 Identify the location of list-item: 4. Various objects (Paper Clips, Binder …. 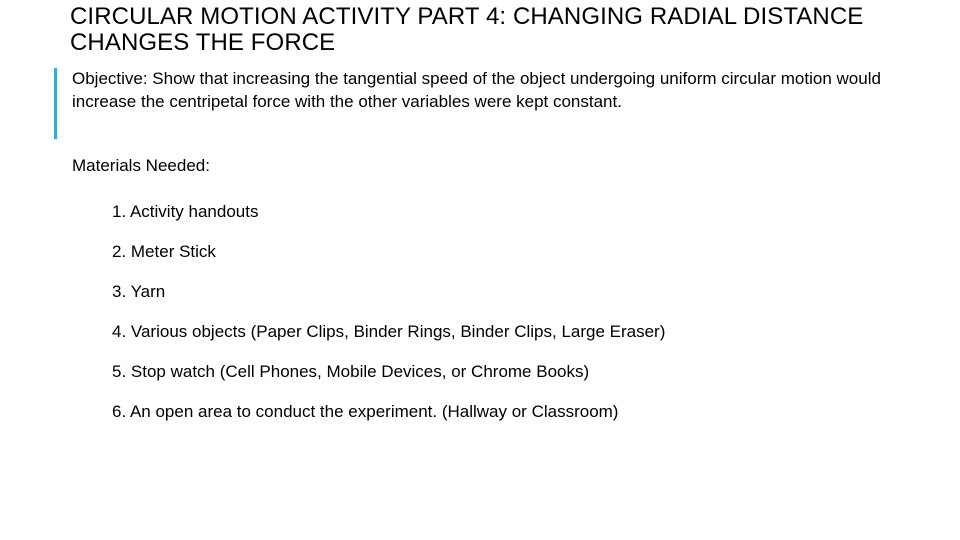
(389, 331).